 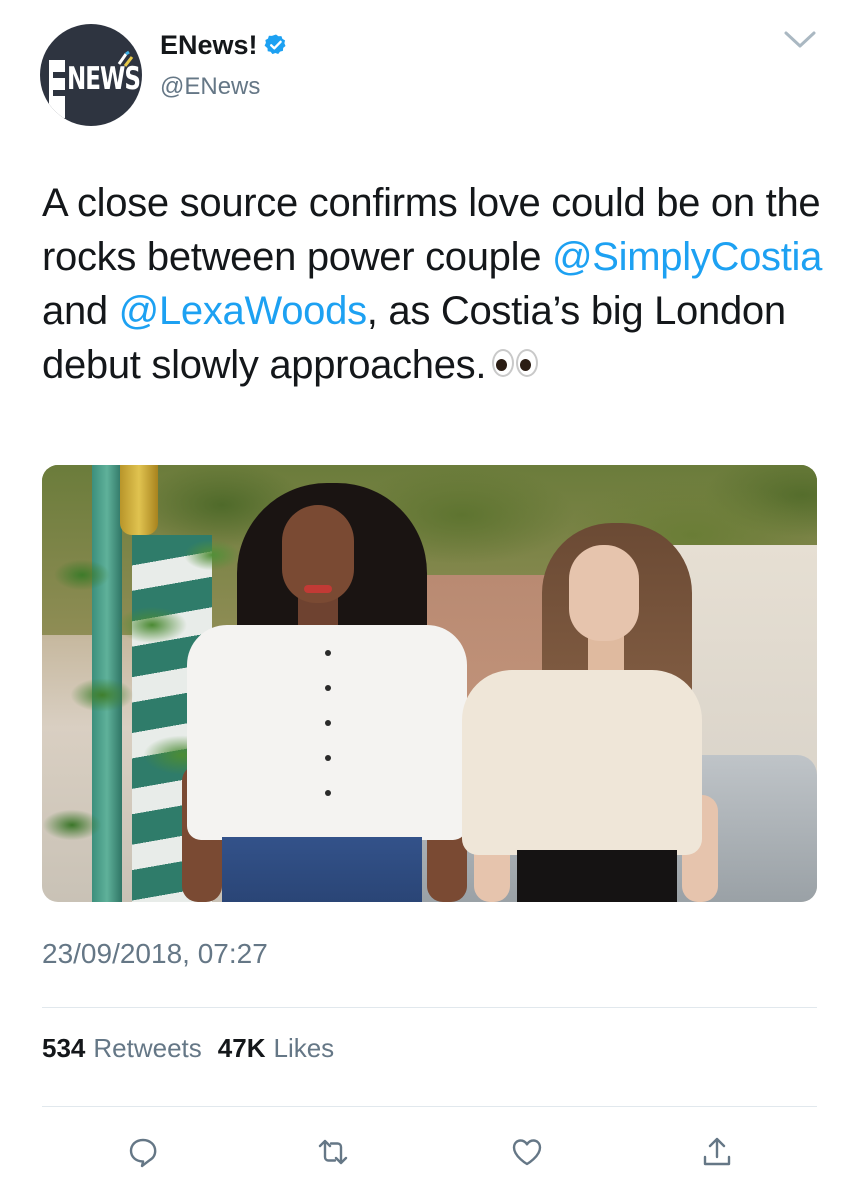 I want to click on person-2-skirt, so click(x=597, y=876).